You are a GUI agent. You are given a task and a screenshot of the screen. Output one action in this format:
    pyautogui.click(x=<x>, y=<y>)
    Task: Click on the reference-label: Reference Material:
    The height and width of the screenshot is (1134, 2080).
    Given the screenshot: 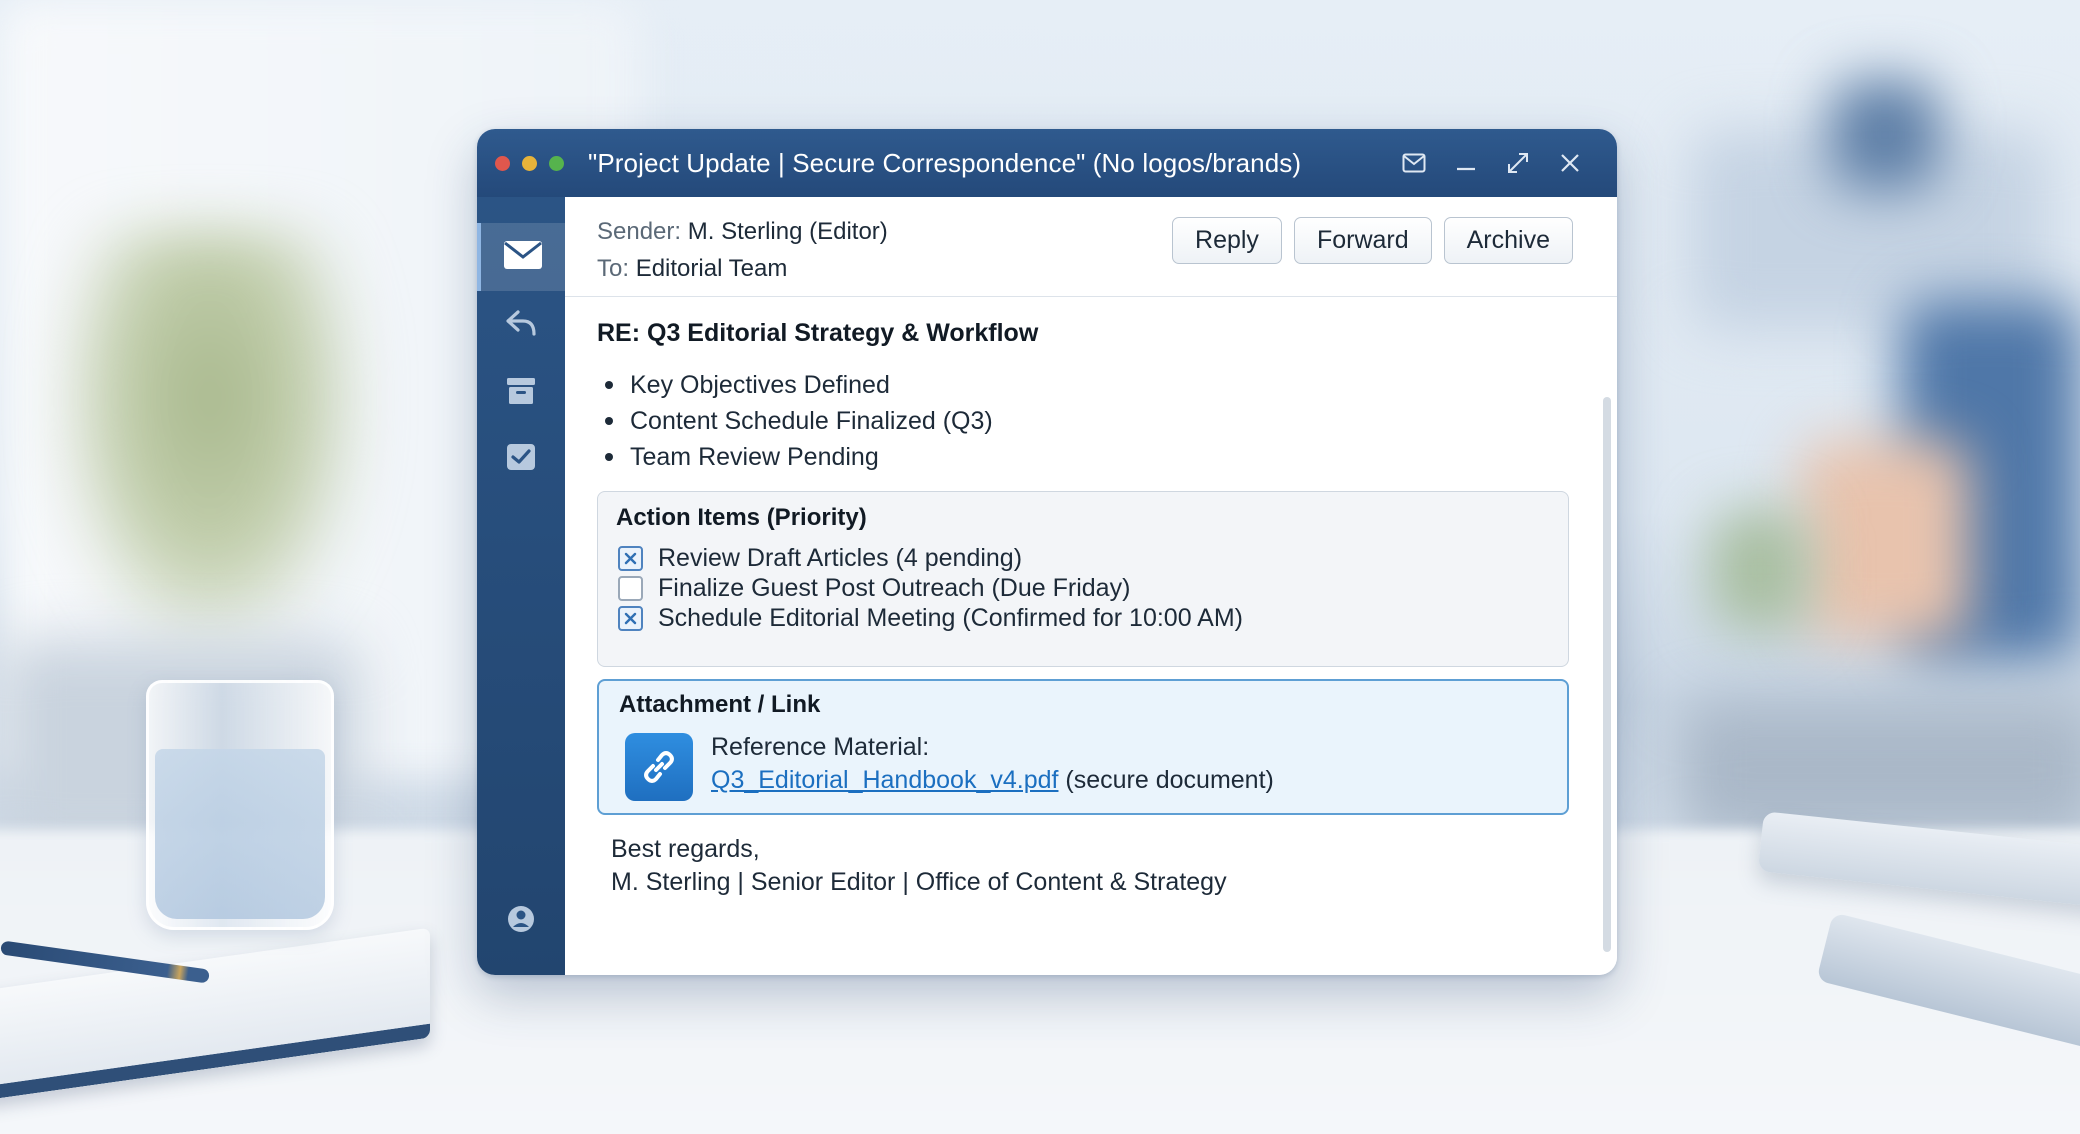 What is the action you would take?
    pyautogui.click(x=820, y=747)
    